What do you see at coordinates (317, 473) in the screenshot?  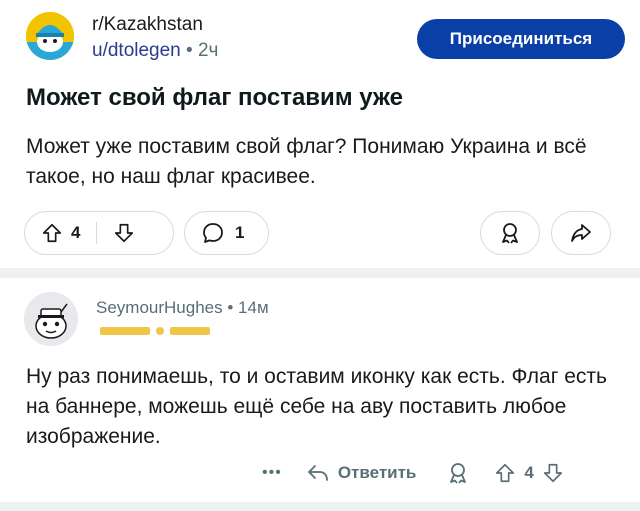 I see `reply-icon` at bounding box center [317, 473].